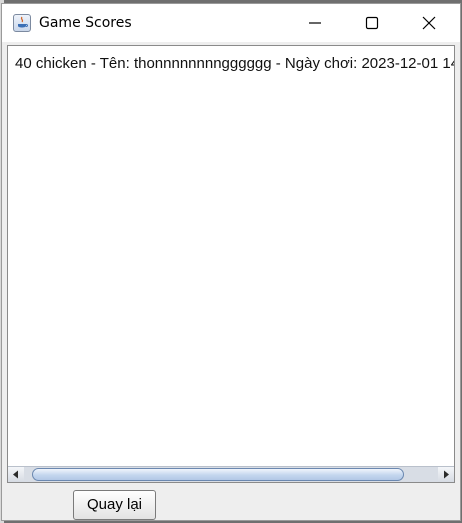  I want to click on close-button, so click(429, 23).